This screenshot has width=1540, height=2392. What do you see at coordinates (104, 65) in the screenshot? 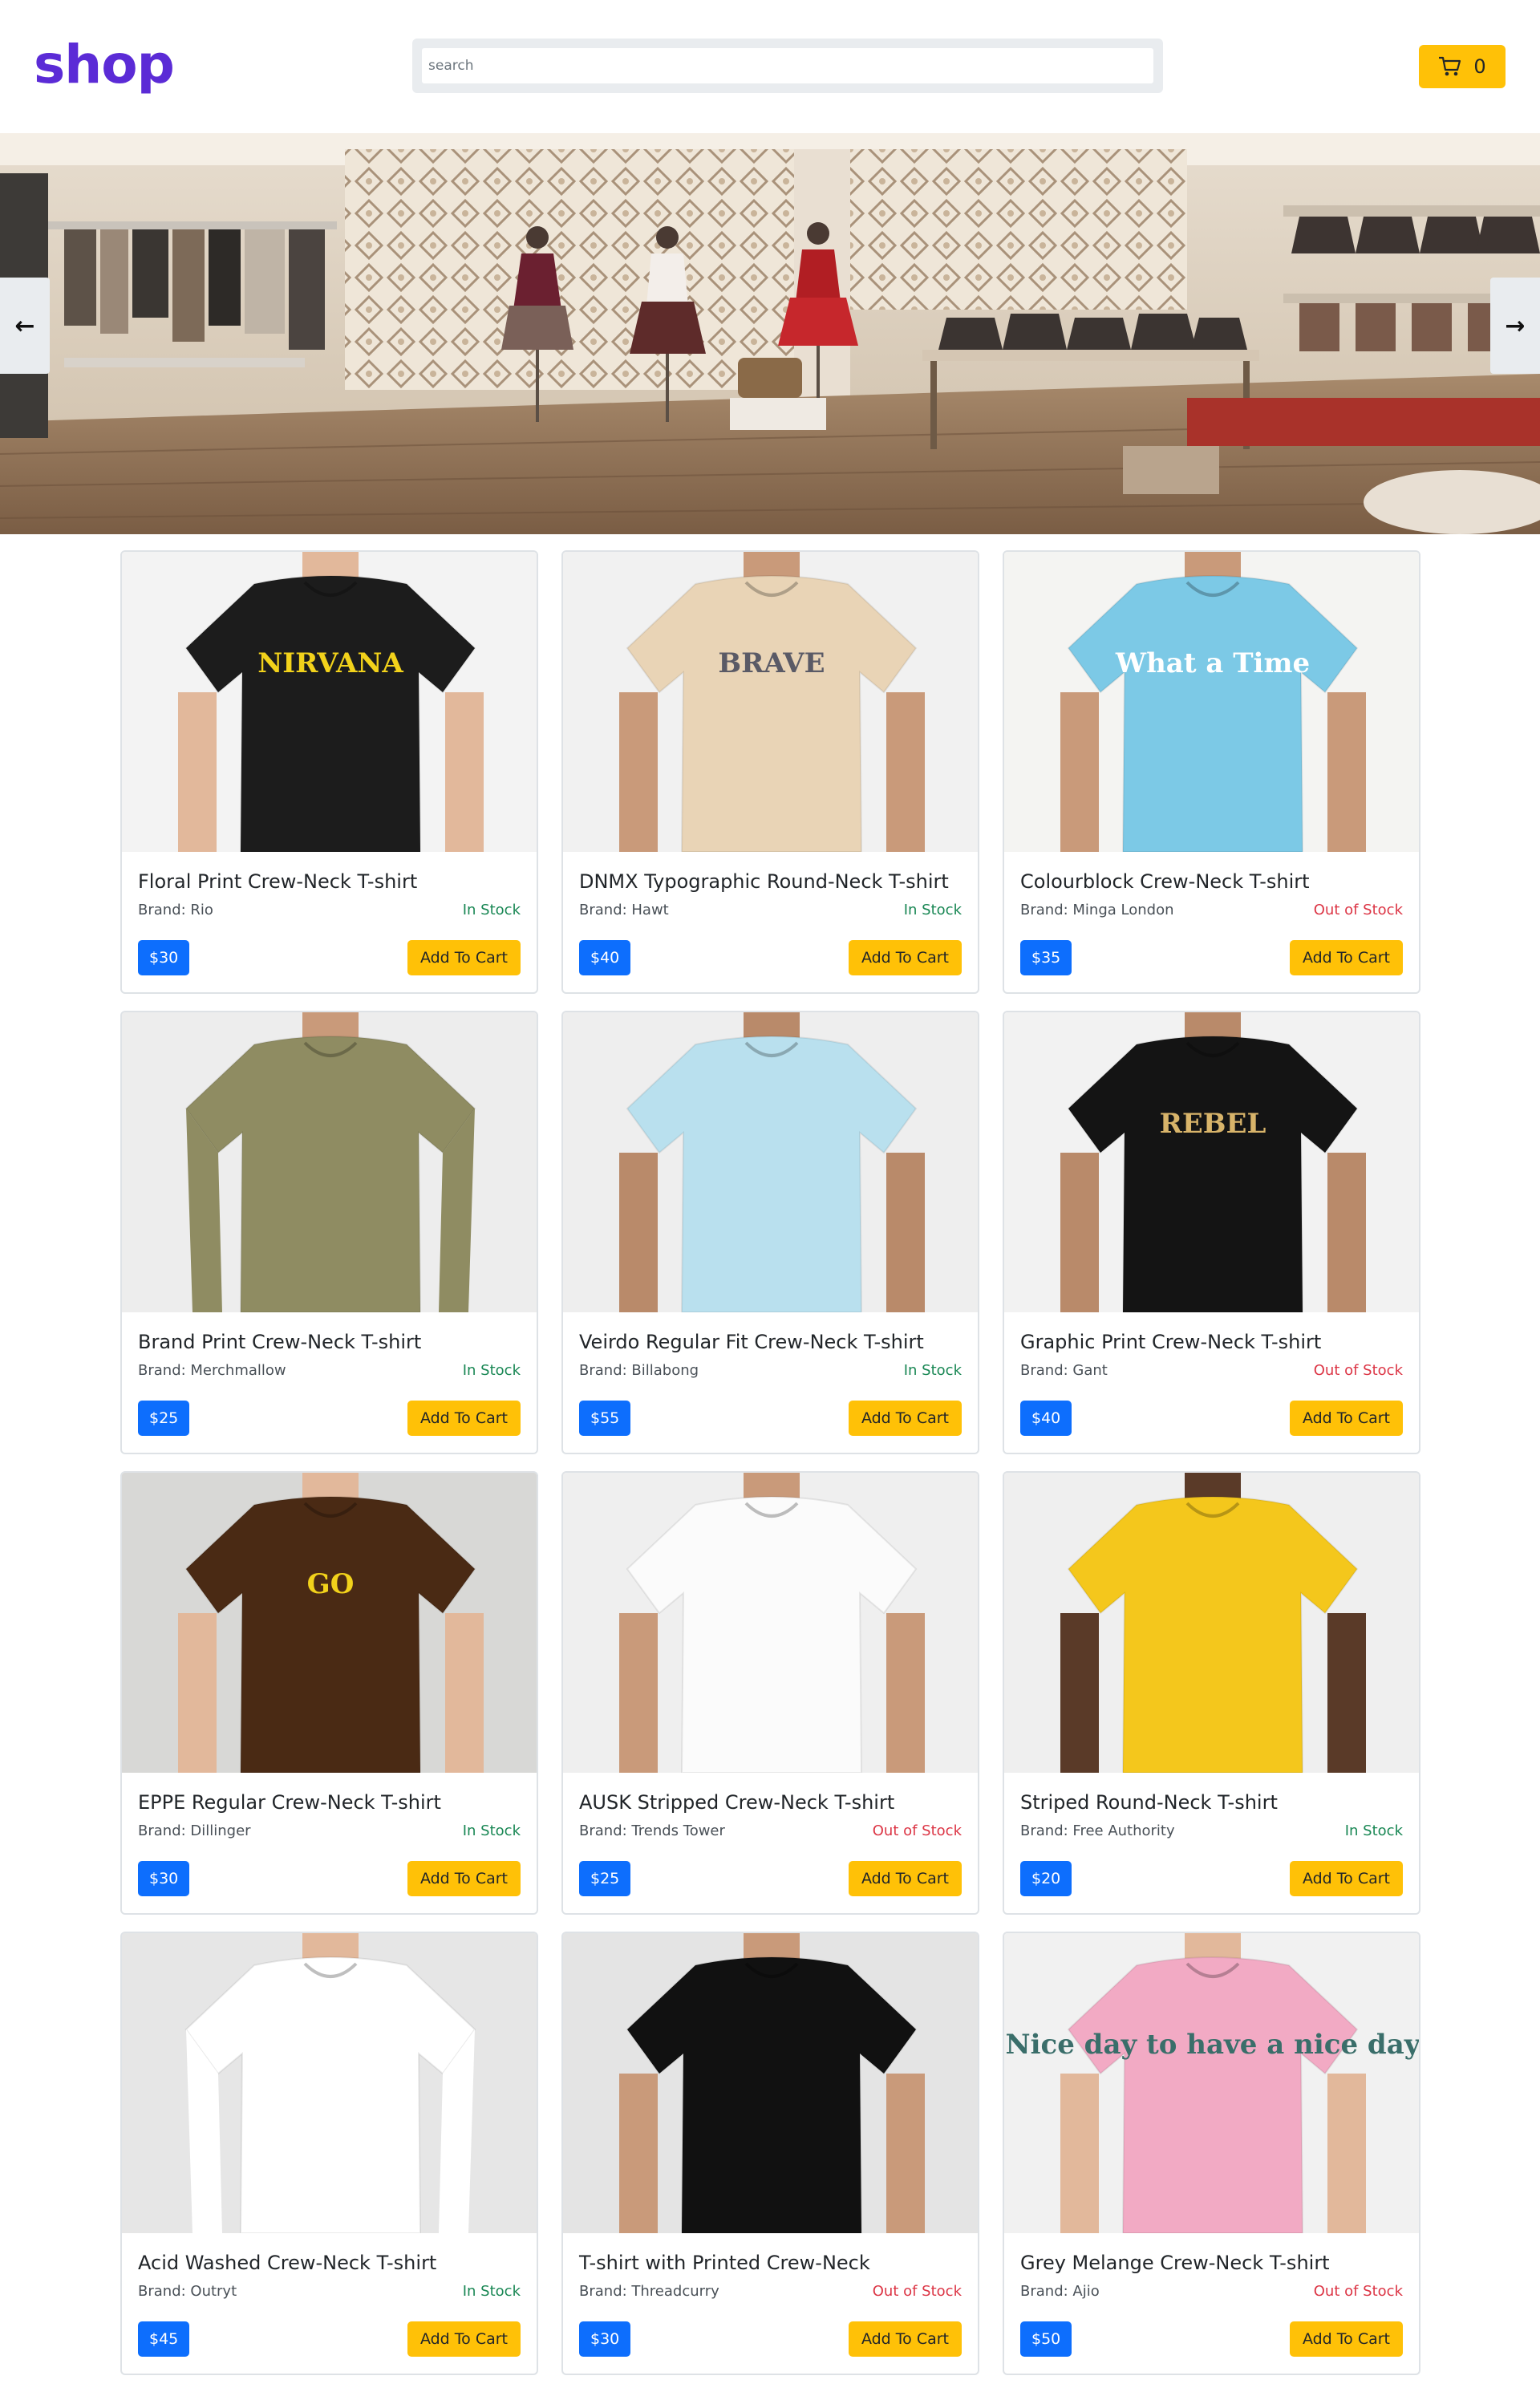
I see `shop-logo: shop` at bounding box center [104, 65].